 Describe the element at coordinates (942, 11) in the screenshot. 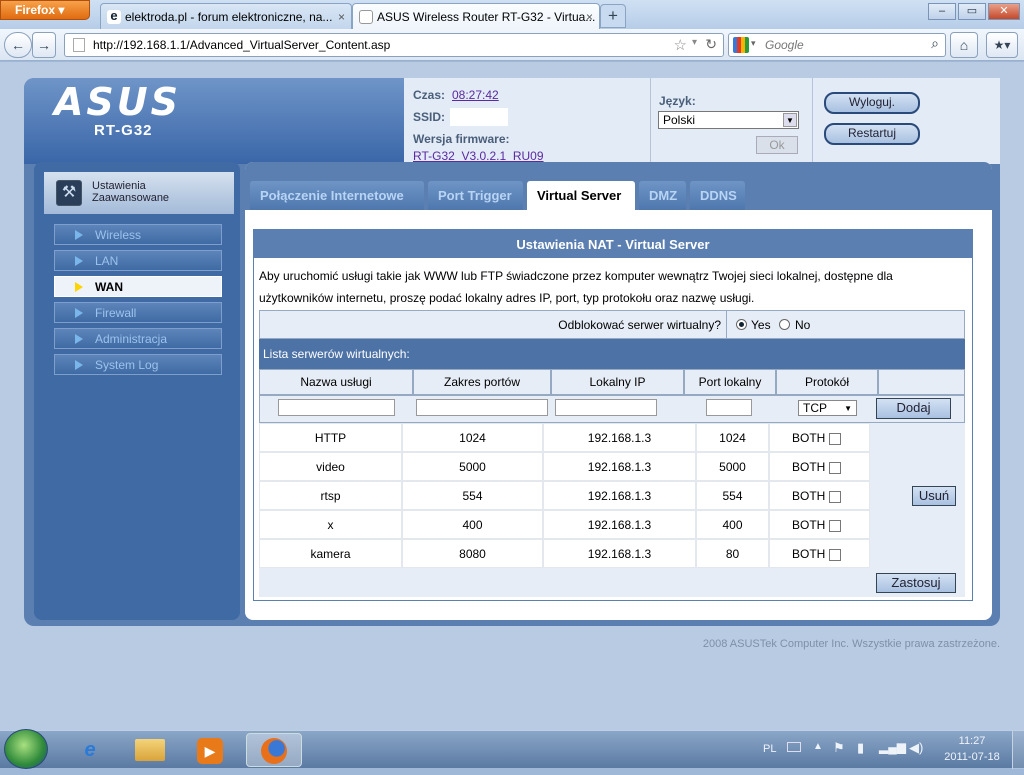

I see `minimize-button: –` at that location.